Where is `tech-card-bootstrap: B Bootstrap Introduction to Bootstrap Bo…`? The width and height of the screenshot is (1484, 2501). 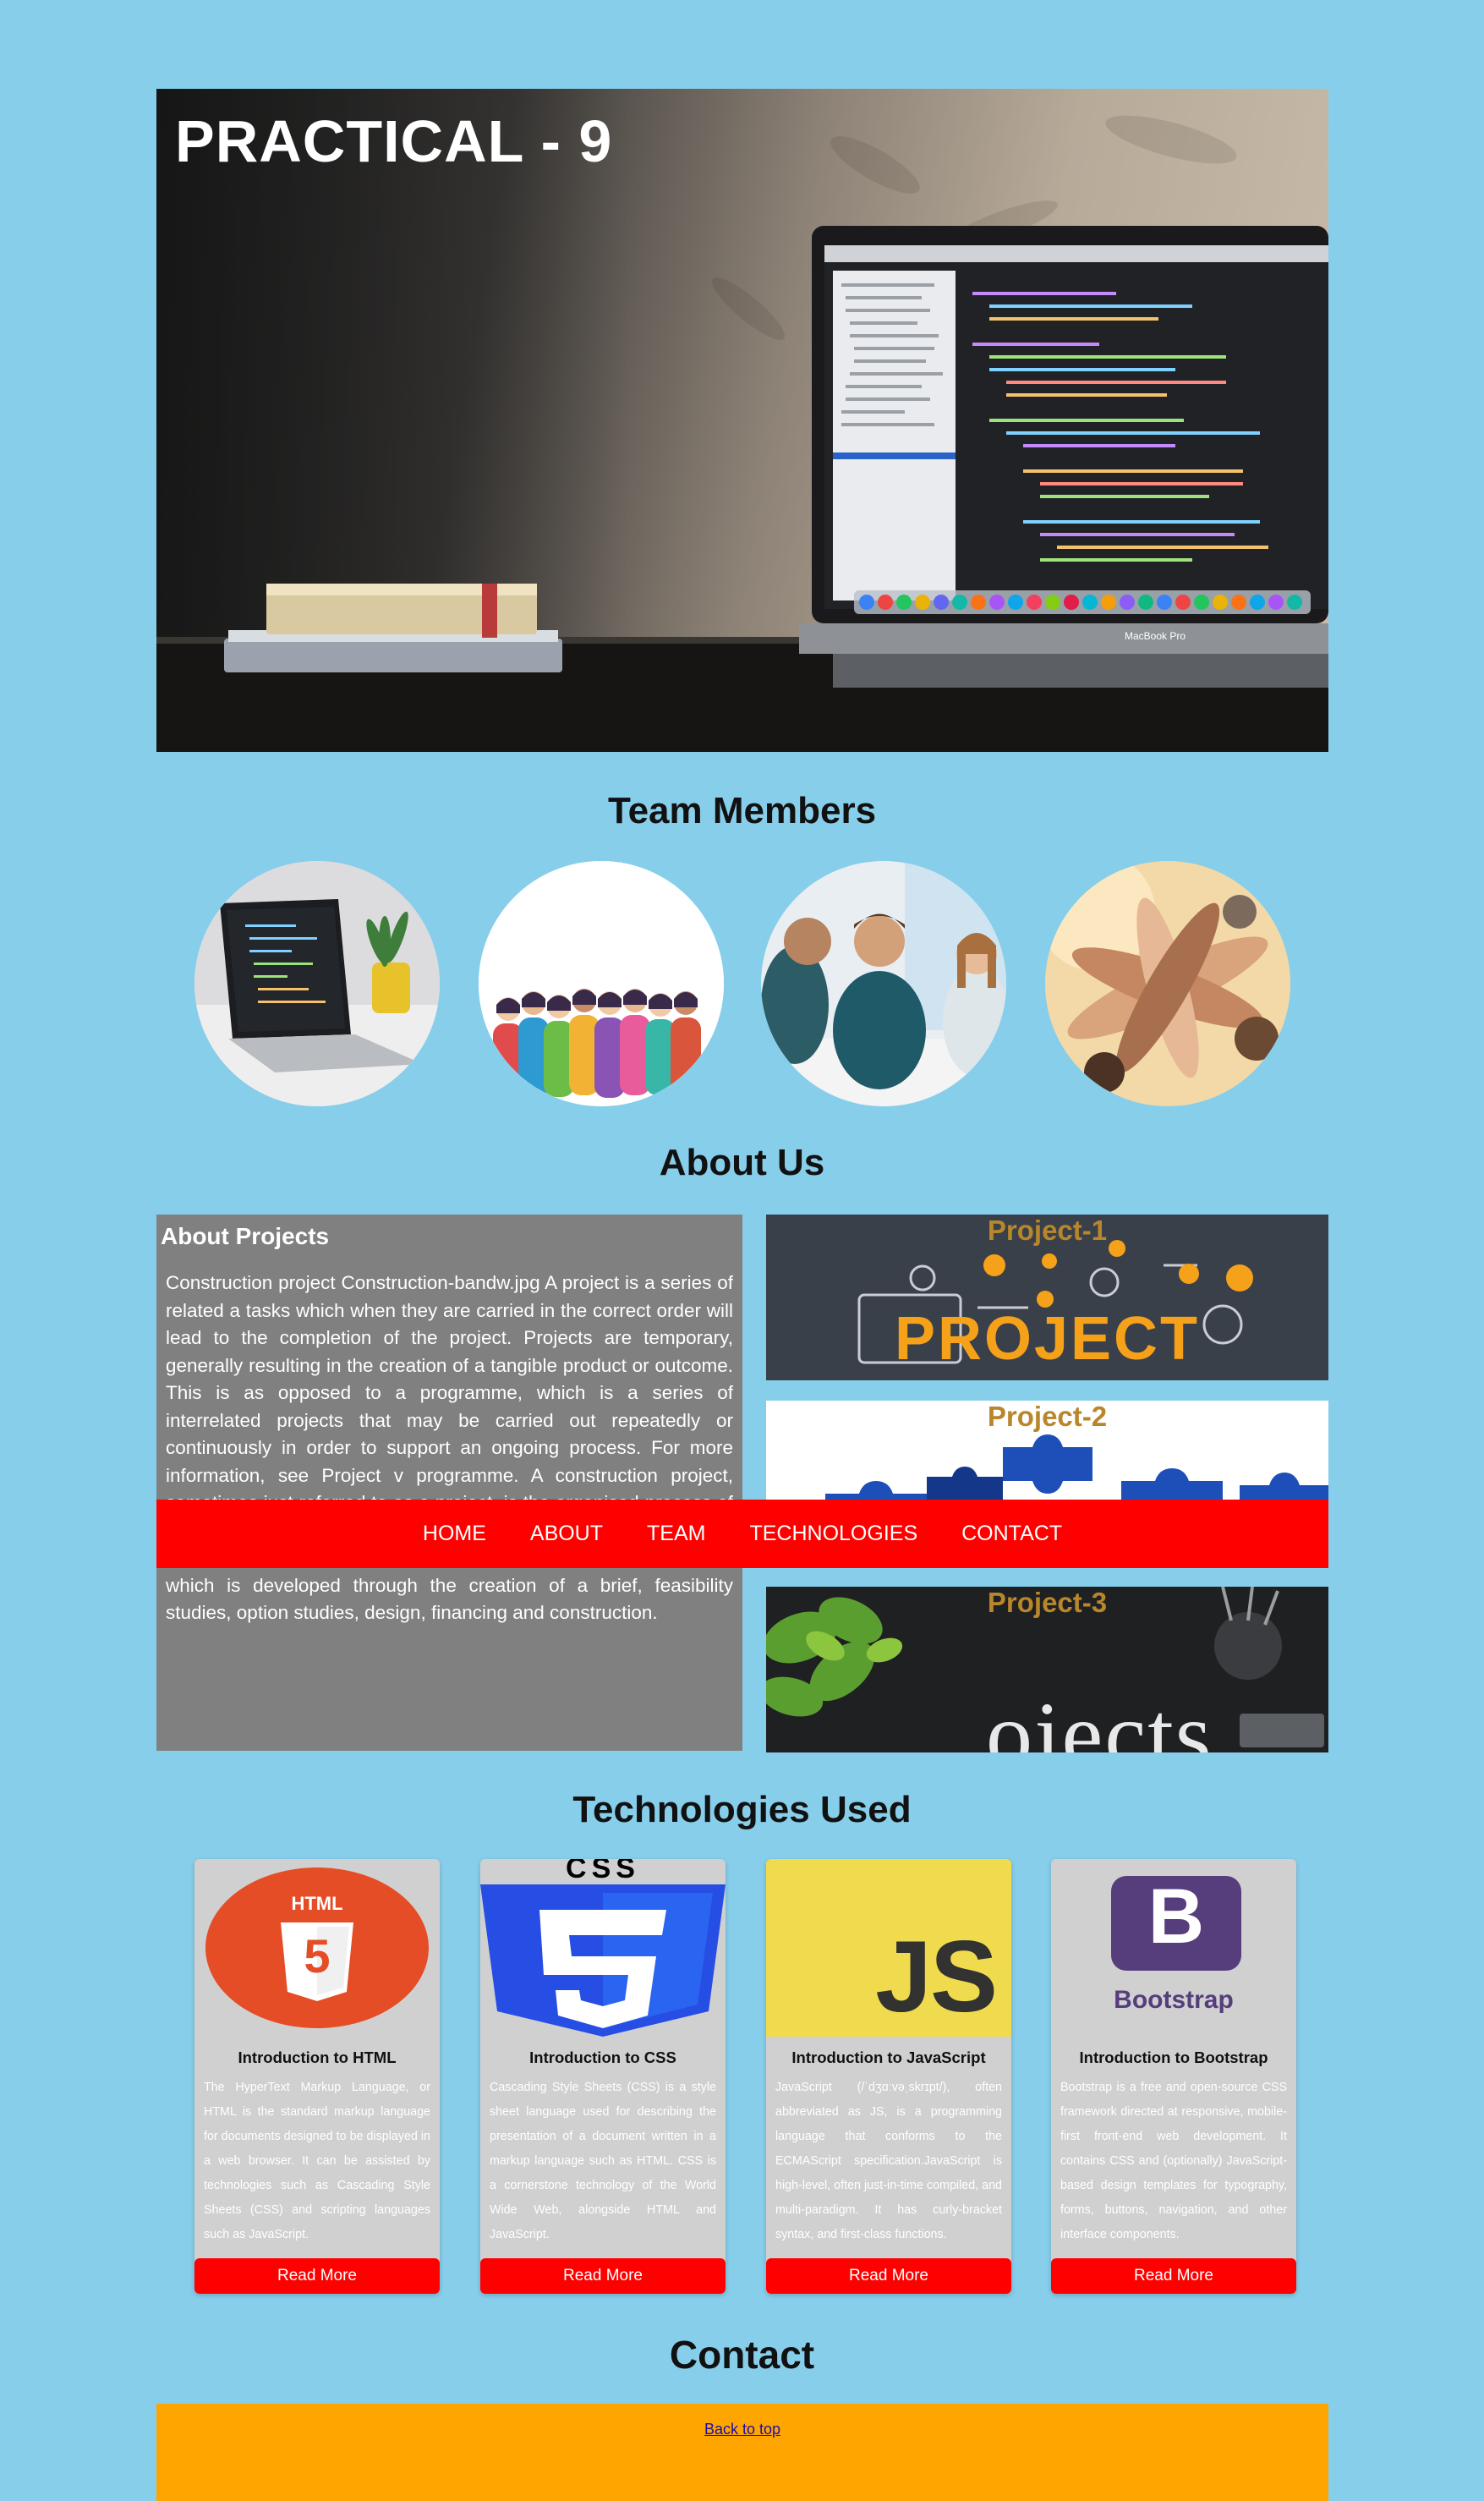 tech-card-bootstrap: B Bootstrap Introduction to Bootstrap Bo… is located at coordinates (1173, 2076).